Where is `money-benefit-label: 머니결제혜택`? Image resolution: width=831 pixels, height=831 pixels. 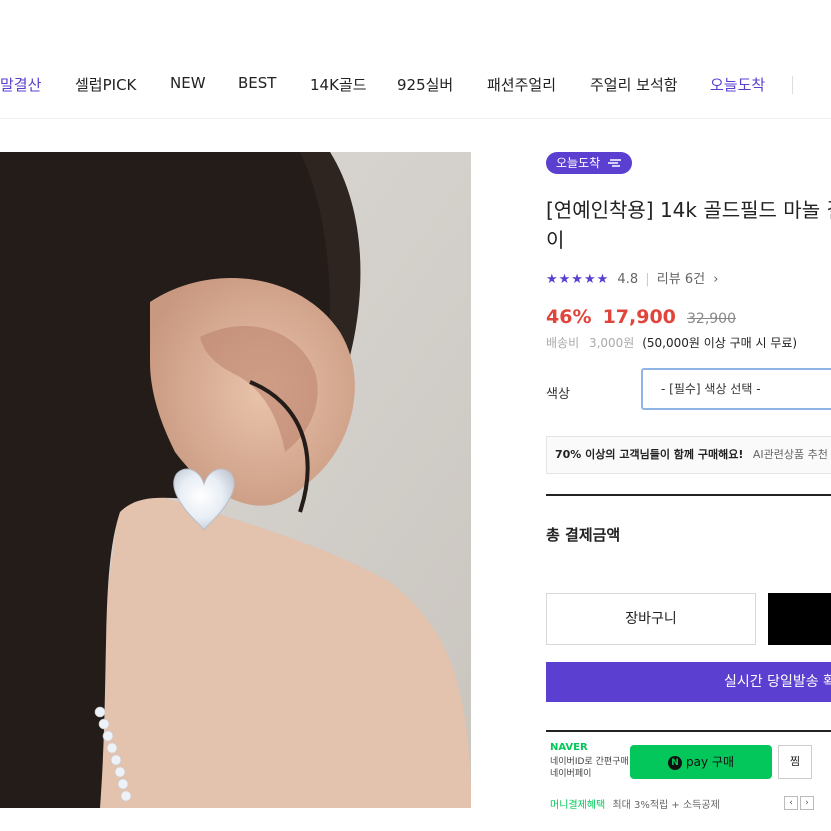
money-benefit-label: 머니결제혜택 is located at coordinates (578, 805).